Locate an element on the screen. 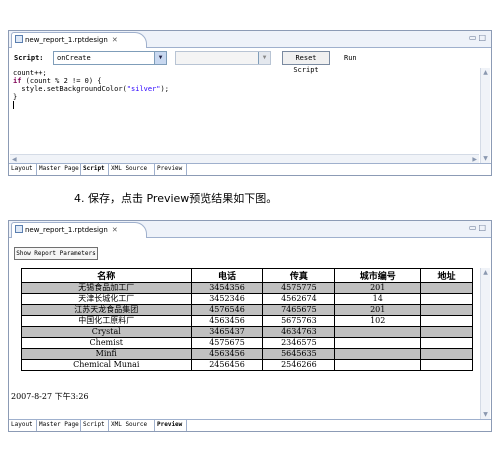 This screenshot has width=500, height=467. table-cell: 5675763 is located at coordinates (299, 321).